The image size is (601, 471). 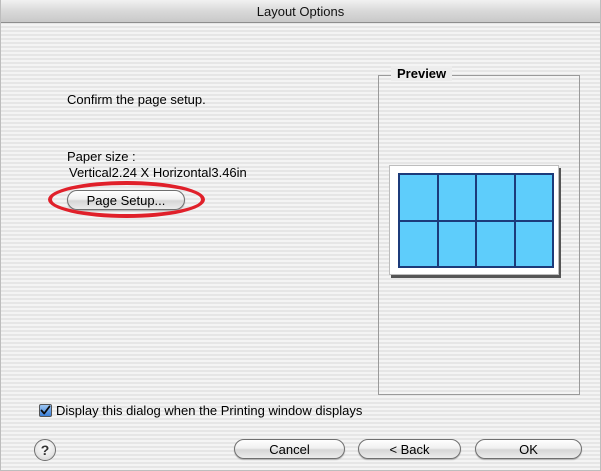 I want to click on question-mark-icon: ?, so click(x=45, y=450).